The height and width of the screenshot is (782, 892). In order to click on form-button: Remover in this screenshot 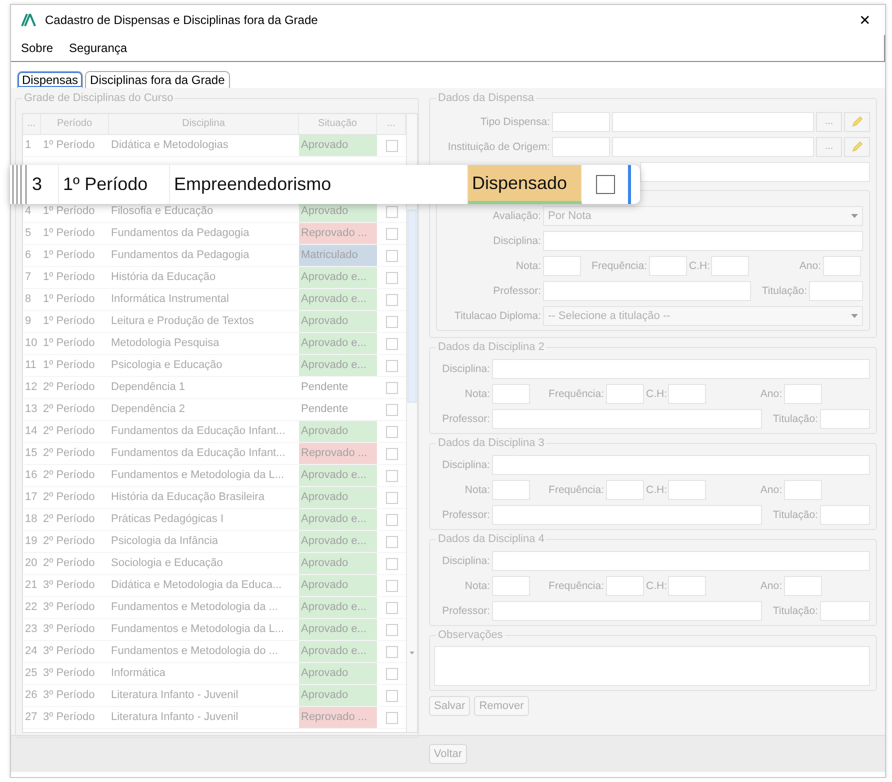, I will do `click(501, 706)`.